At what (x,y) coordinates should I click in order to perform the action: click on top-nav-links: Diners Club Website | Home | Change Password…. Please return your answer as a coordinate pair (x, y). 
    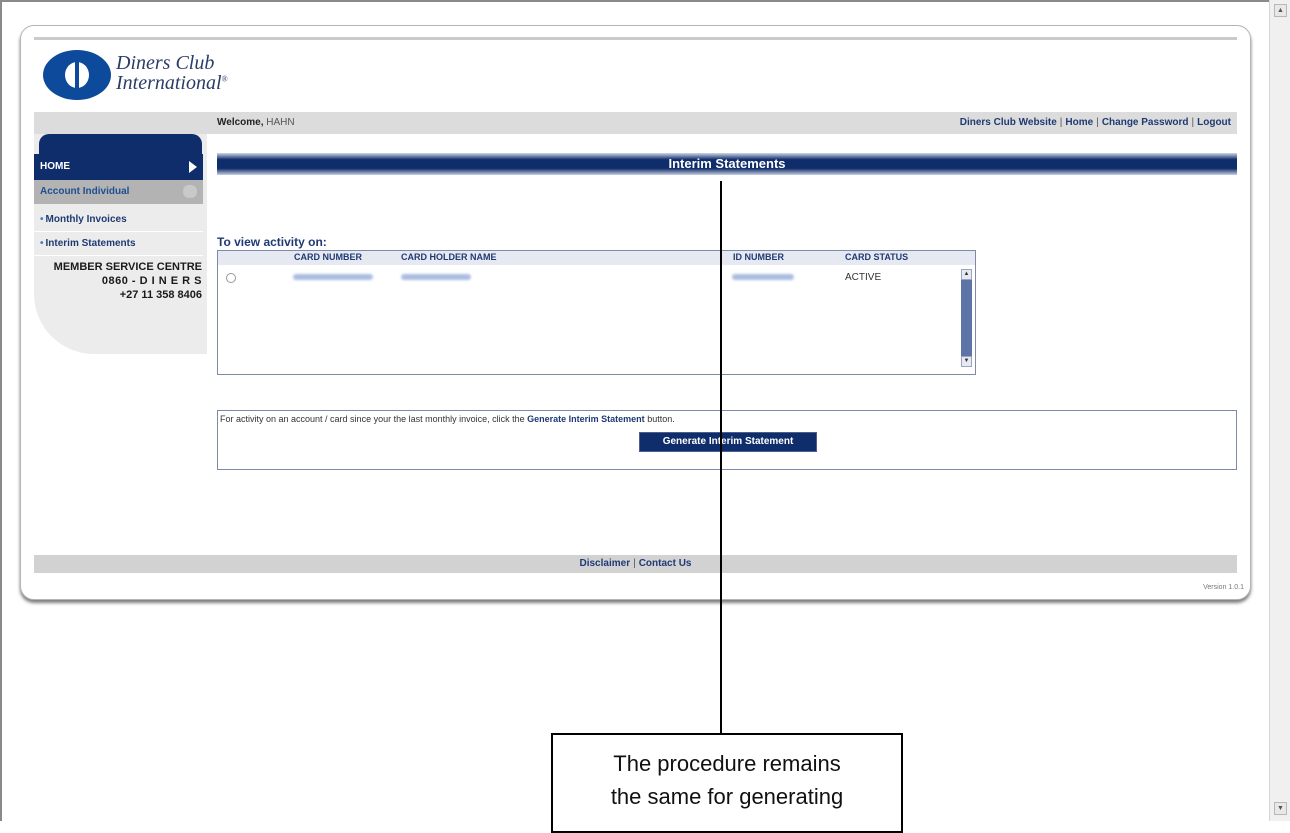
    Looking at the image, I should click on (1095, 122).